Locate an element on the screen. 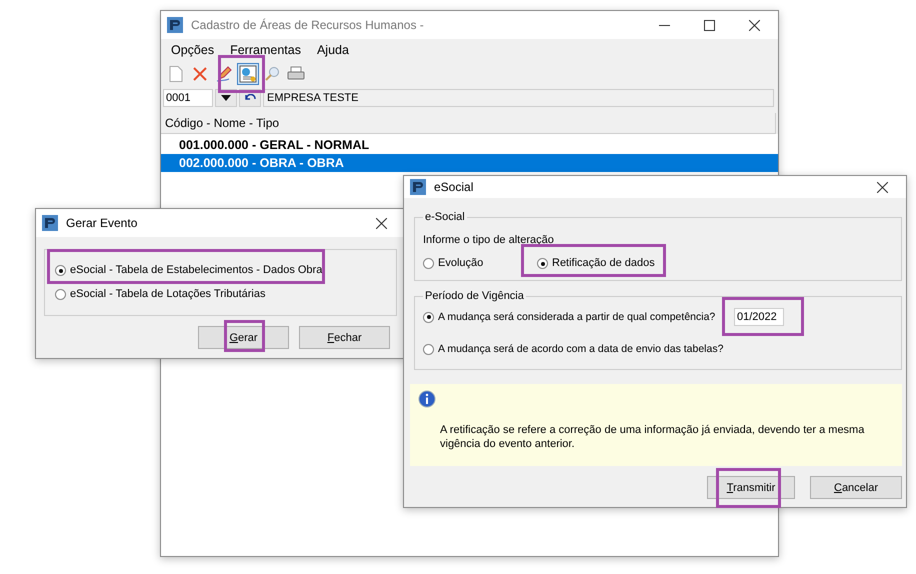 This screenshot has height=574, width=916. undo-arrow-icon is located at coordinates (250, 98).